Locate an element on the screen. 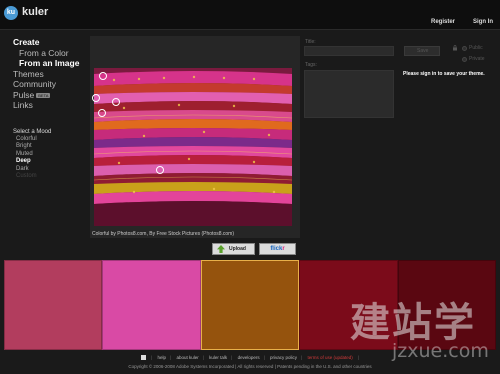  upload-button: Upload is located at coordinates (233, 249).